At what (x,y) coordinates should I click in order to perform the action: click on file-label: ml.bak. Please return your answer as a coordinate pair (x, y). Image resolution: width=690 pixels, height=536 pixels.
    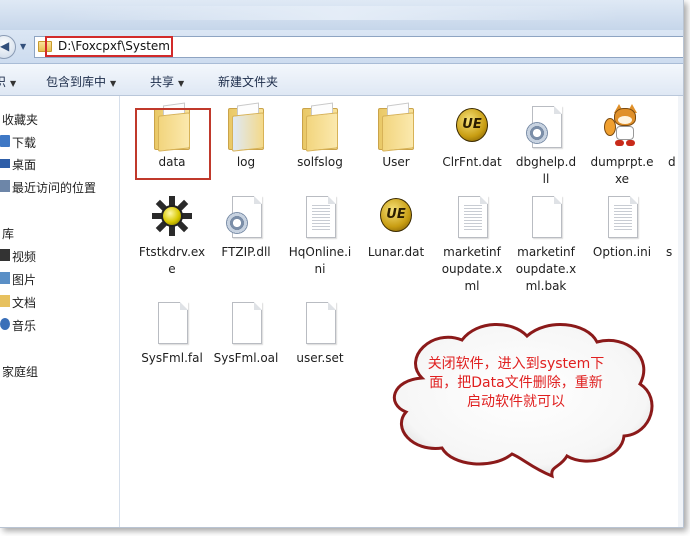
    Looking at the image, I should click on (546, 286).